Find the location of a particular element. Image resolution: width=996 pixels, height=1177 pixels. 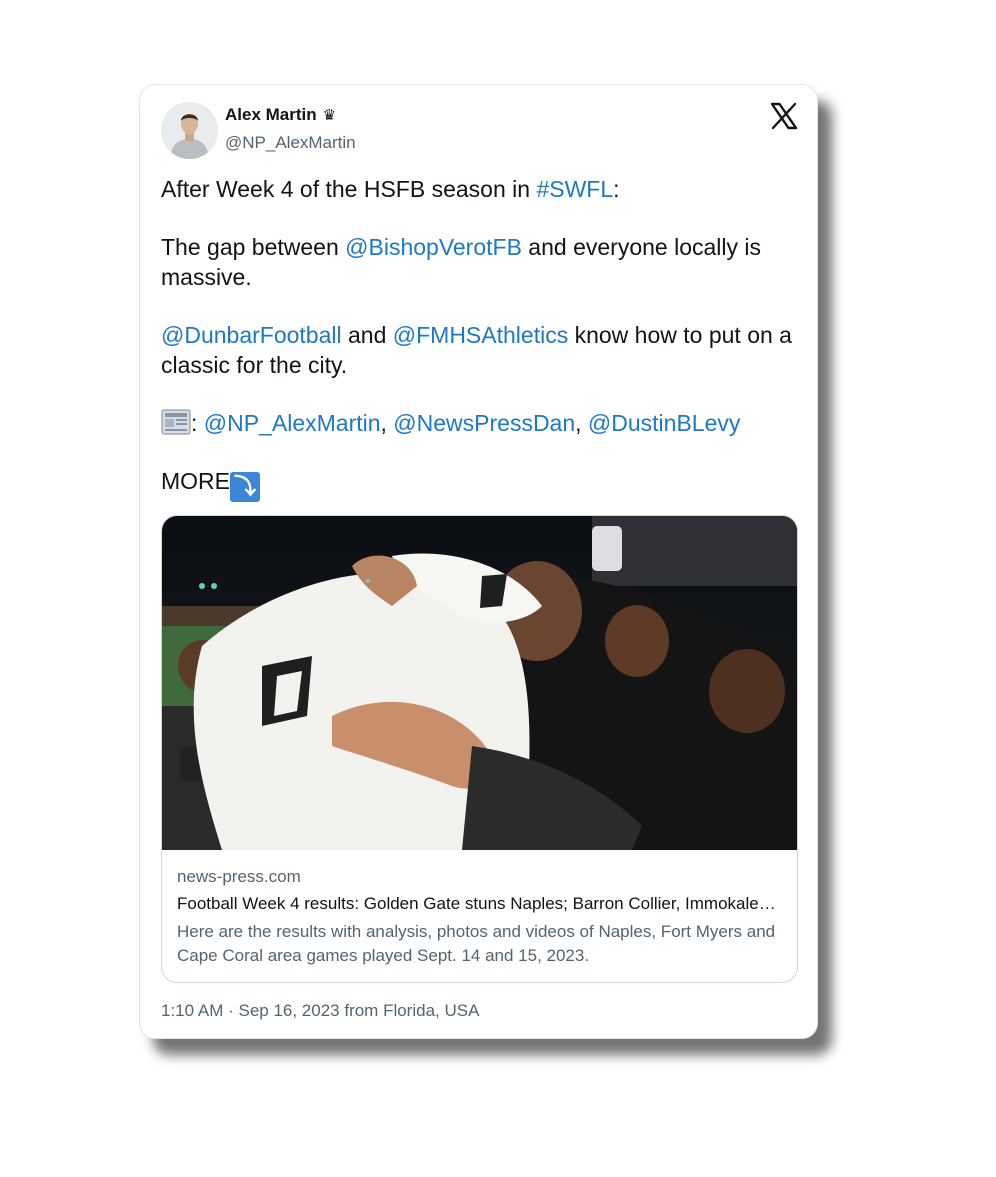

mention-dunbarfootball: @DunbarFootball is located at coordinates (251, 335).